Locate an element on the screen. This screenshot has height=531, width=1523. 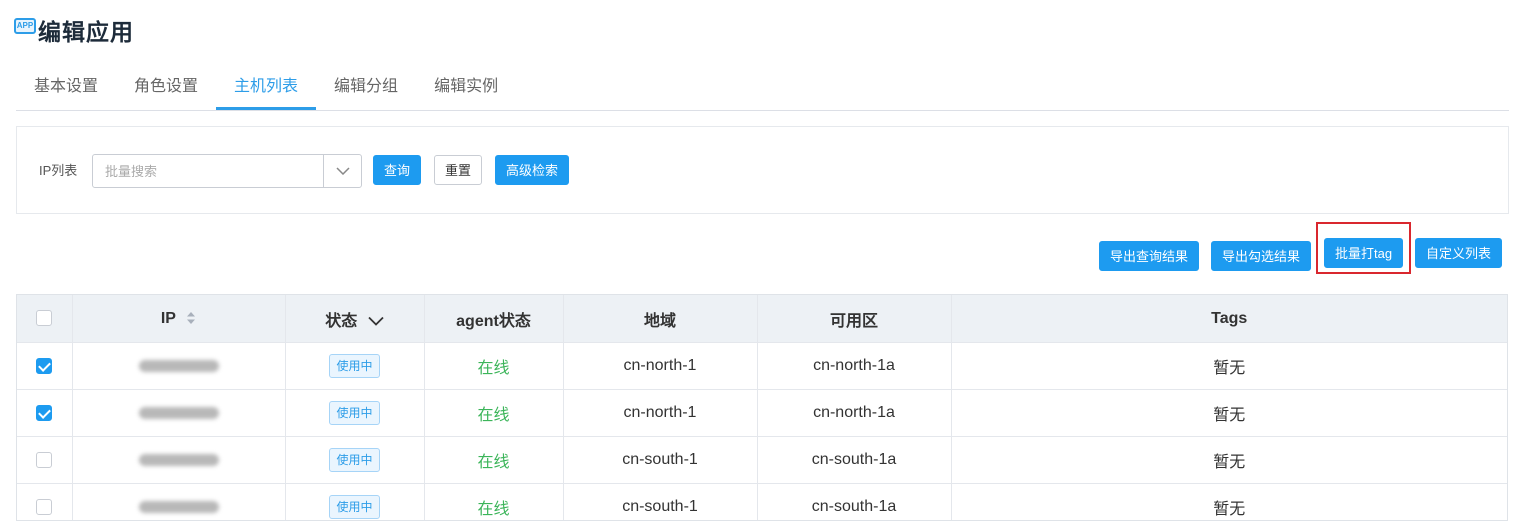
sort-icon is located at coordinates (191, 318).